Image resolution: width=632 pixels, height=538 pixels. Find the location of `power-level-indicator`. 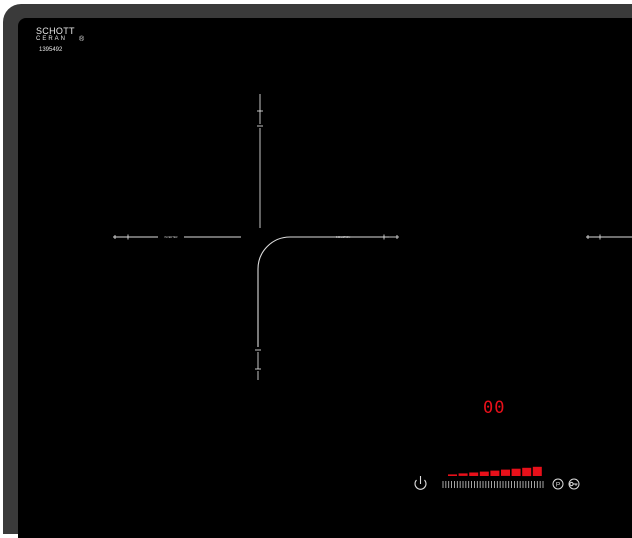

power-level-indicator is located at coordinates (495, 471).